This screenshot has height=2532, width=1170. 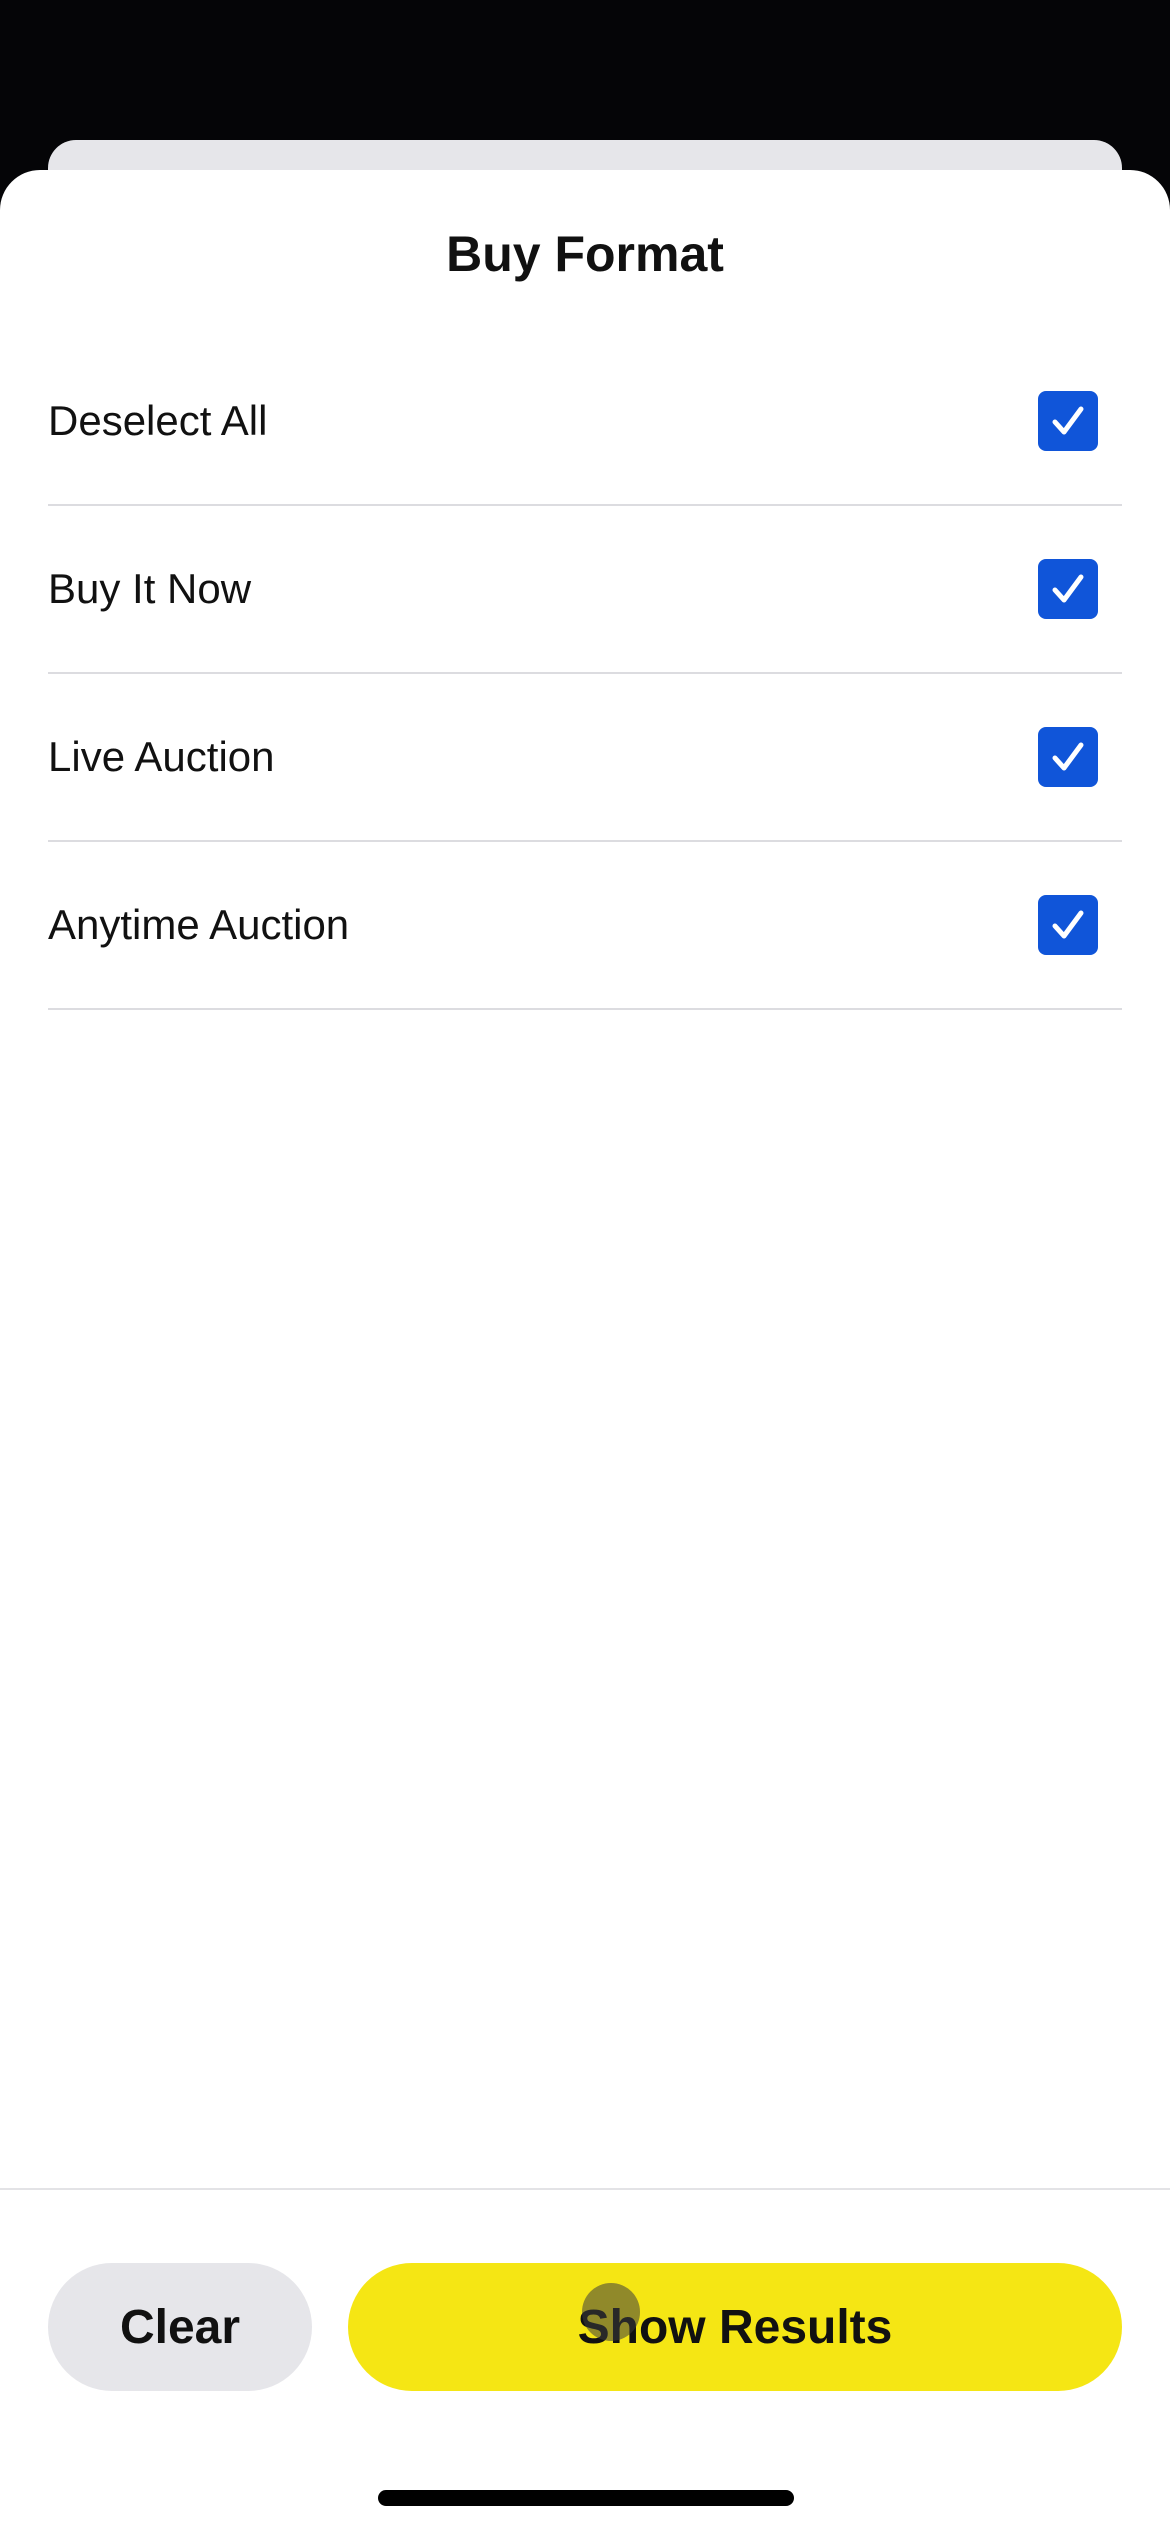 I want to click on option-label: Buy It Now, so click(x=150, y=588).